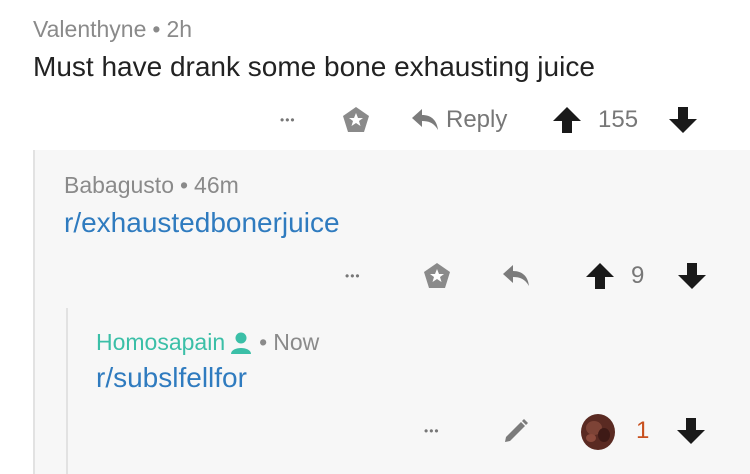  I want to click on score-count: 9, so click(638, 275).